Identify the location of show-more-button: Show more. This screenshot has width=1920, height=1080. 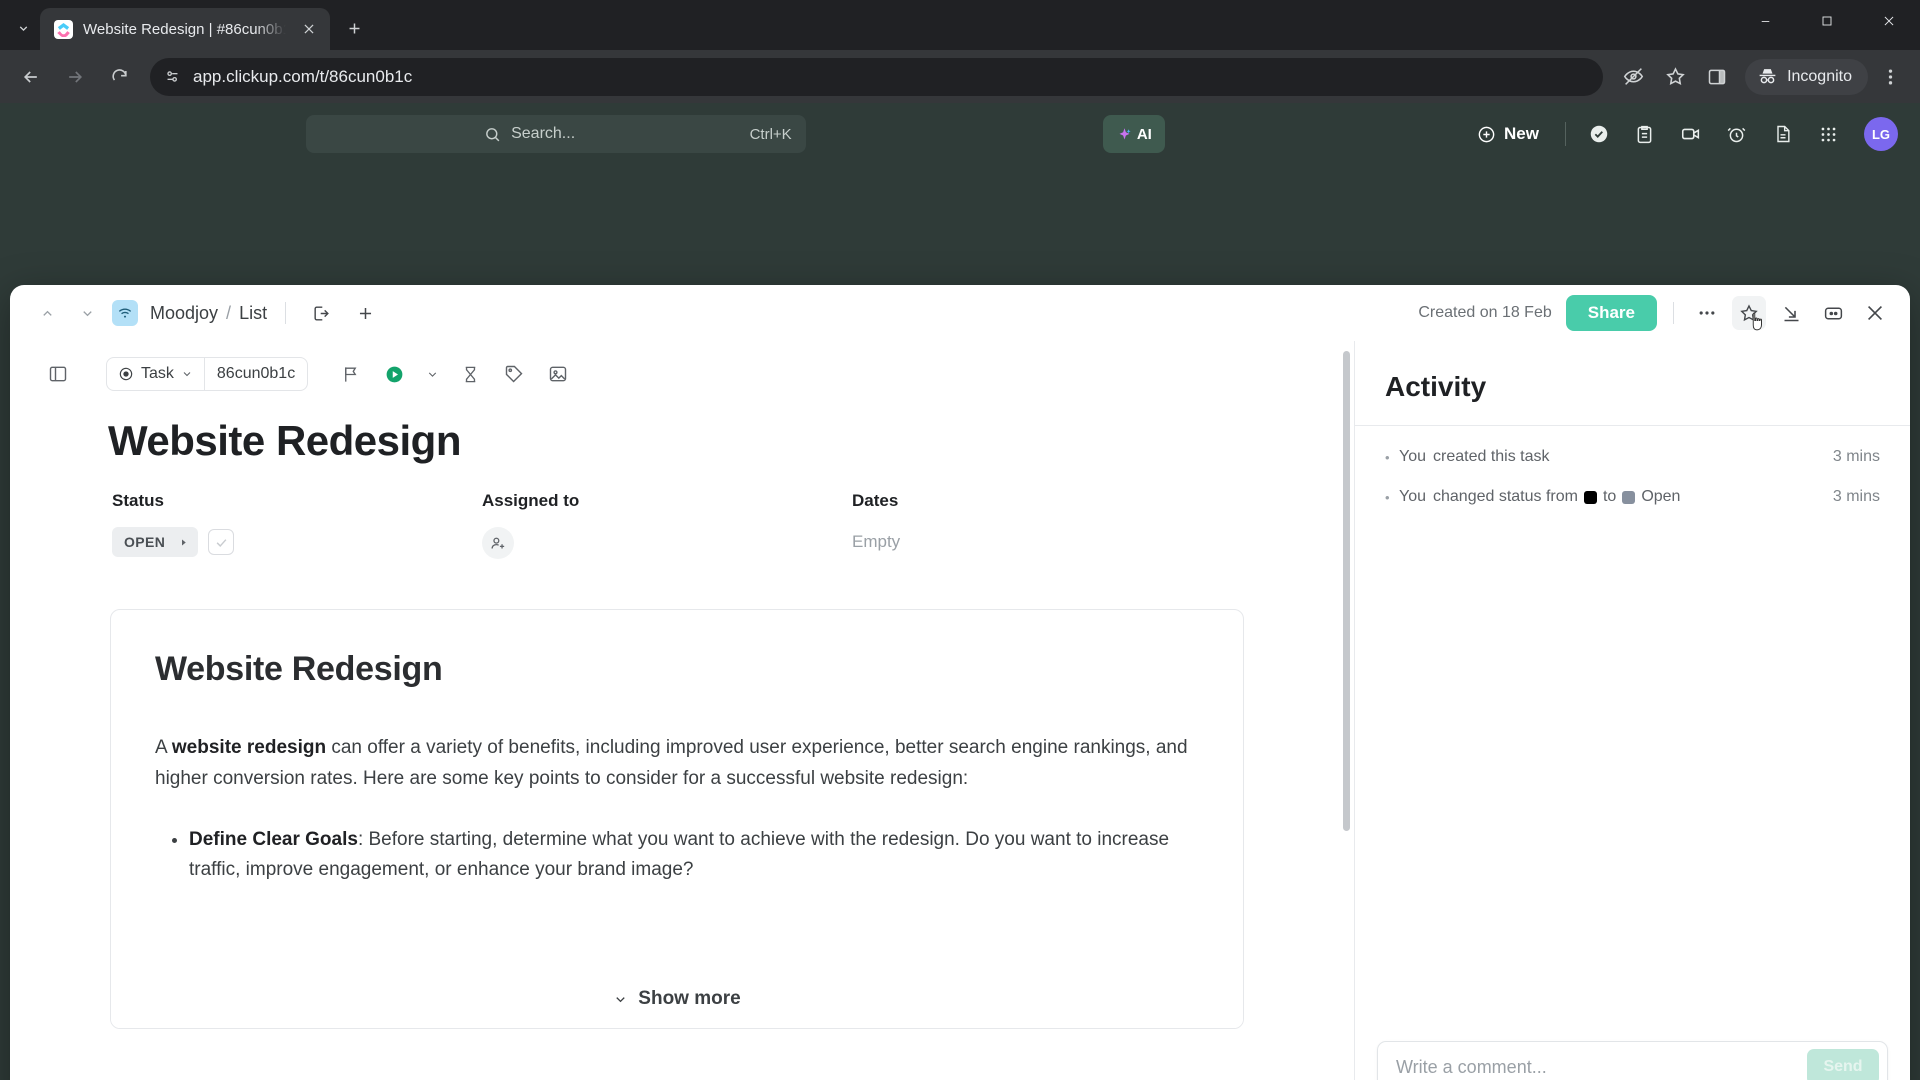
(677, 999).